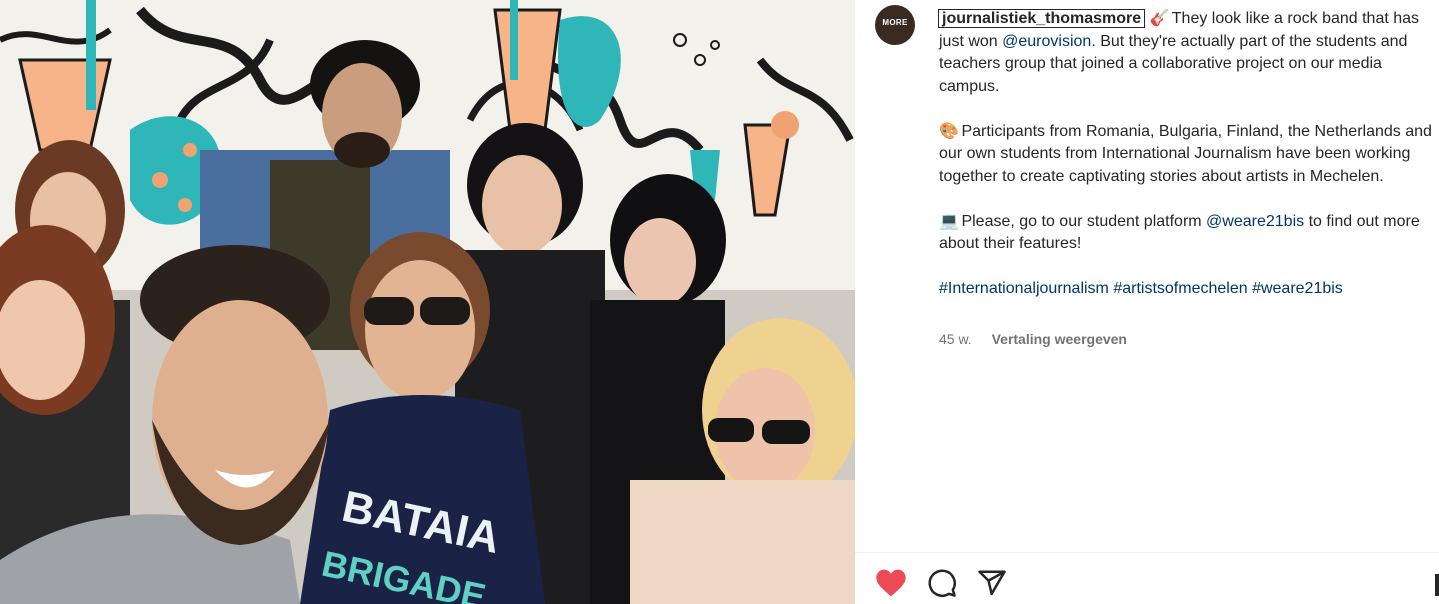 Image resolution: width=1439 pixels, height=604 pixels. I want to click on hashtag-link: #weare21bis, so click(1297, 288).